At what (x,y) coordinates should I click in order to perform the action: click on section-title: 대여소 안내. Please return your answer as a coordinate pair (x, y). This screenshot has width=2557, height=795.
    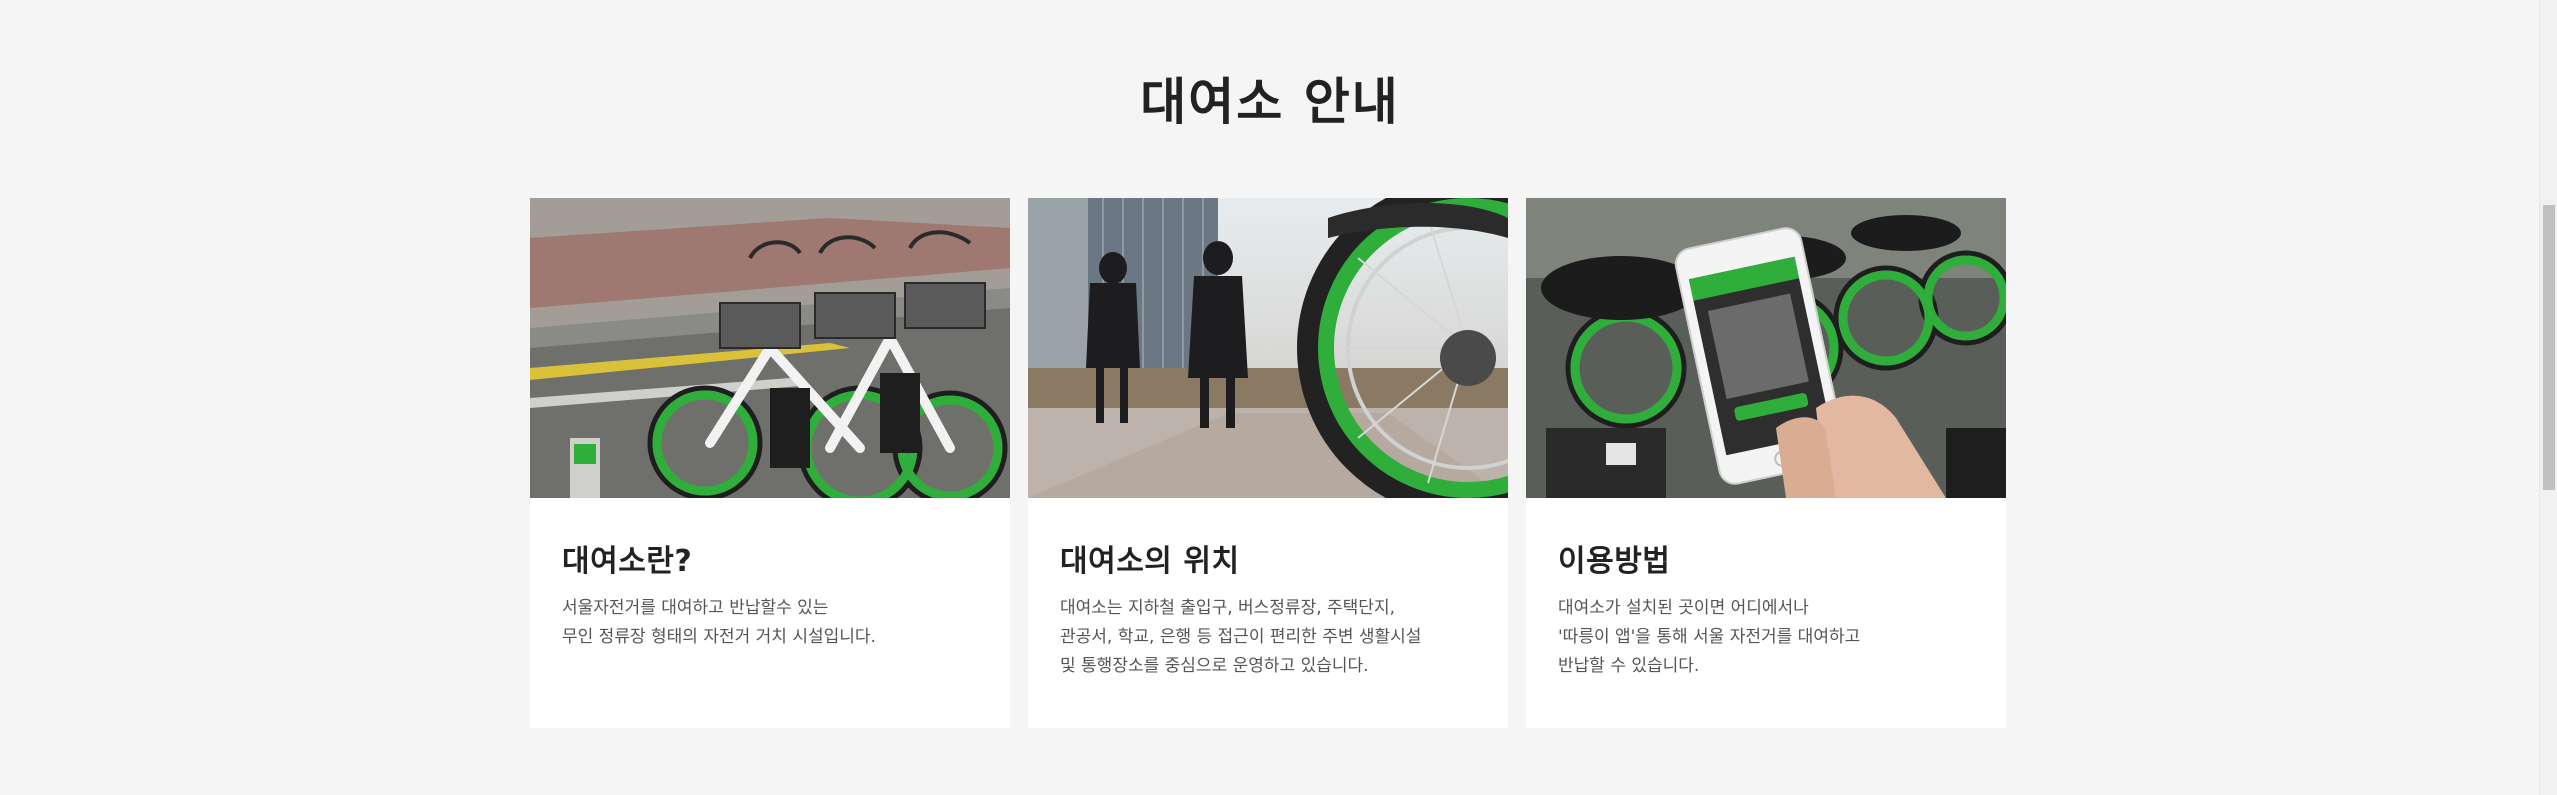
    Looking at the image, I should click on (1270, 102).